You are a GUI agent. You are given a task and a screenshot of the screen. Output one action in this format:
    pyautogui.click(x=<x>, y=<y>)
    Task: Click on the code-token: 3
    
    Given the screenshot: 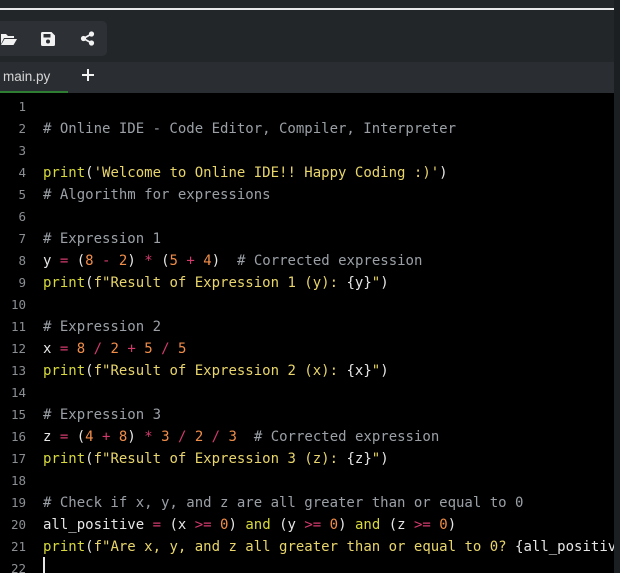 What is the action you would take?
    pyautogui.click(x=232, y=437)
    